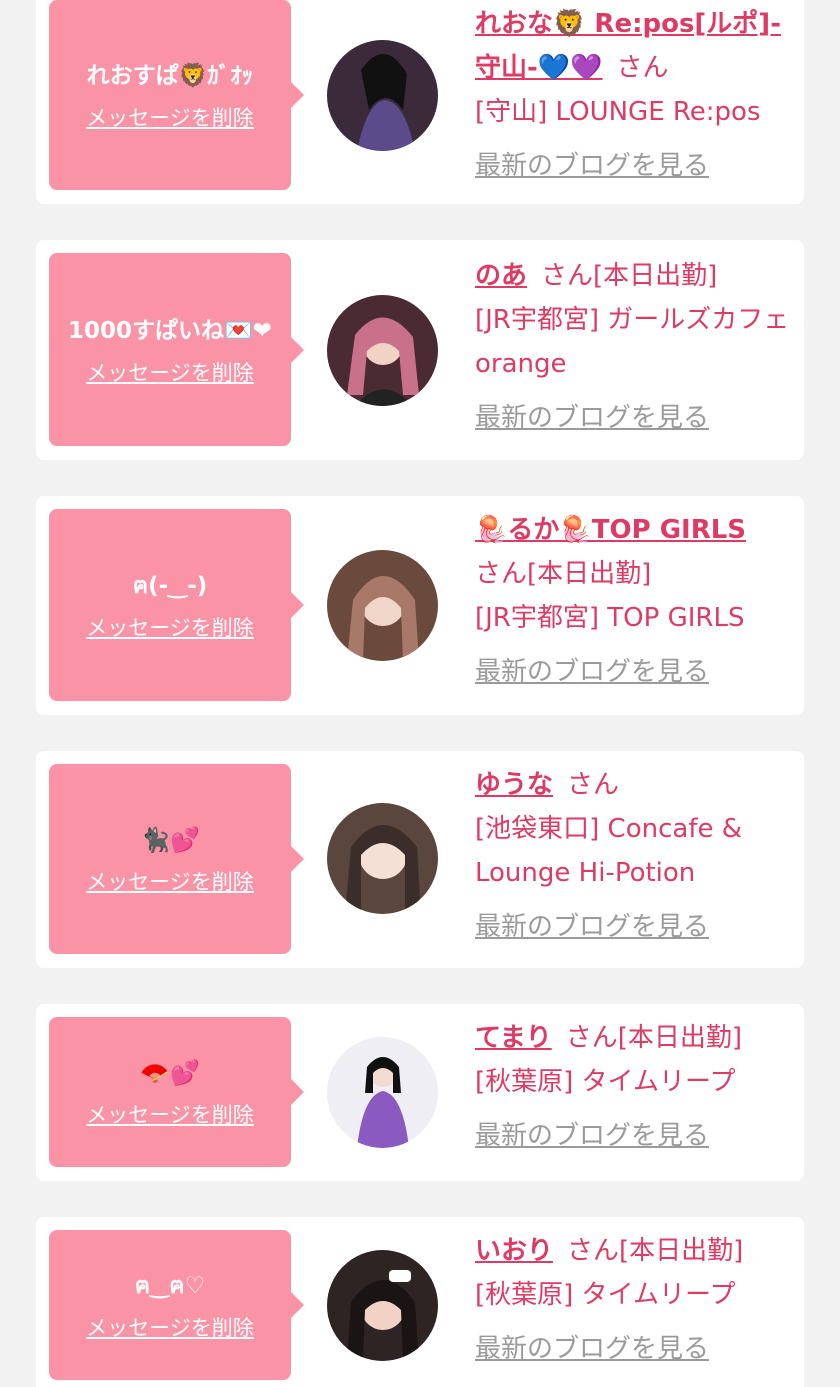 Image resolution: width=840 pixels, height=1387 pixels. Describe the element at coordinates (170, 1073) in the screenshot. I see `message-text: 🪭💕` at that location.